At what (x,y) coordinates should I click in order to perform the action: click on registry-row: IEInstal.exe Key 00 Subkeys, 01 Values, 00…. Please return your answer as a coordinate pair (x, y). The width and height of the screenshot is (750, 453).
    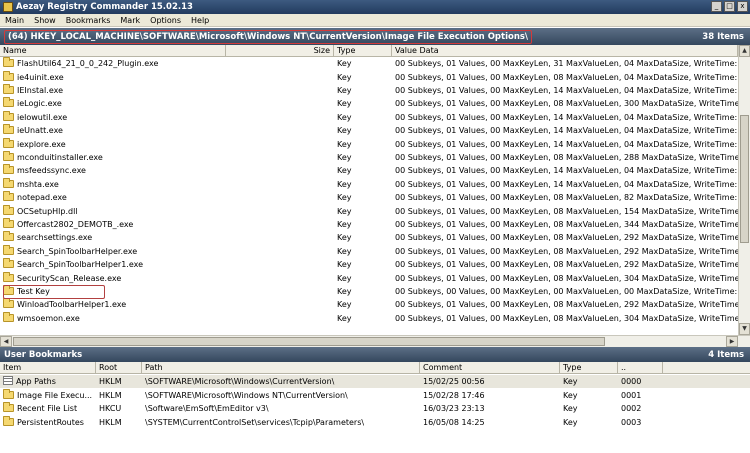
    Looking at the image, I should click on (369, 90).